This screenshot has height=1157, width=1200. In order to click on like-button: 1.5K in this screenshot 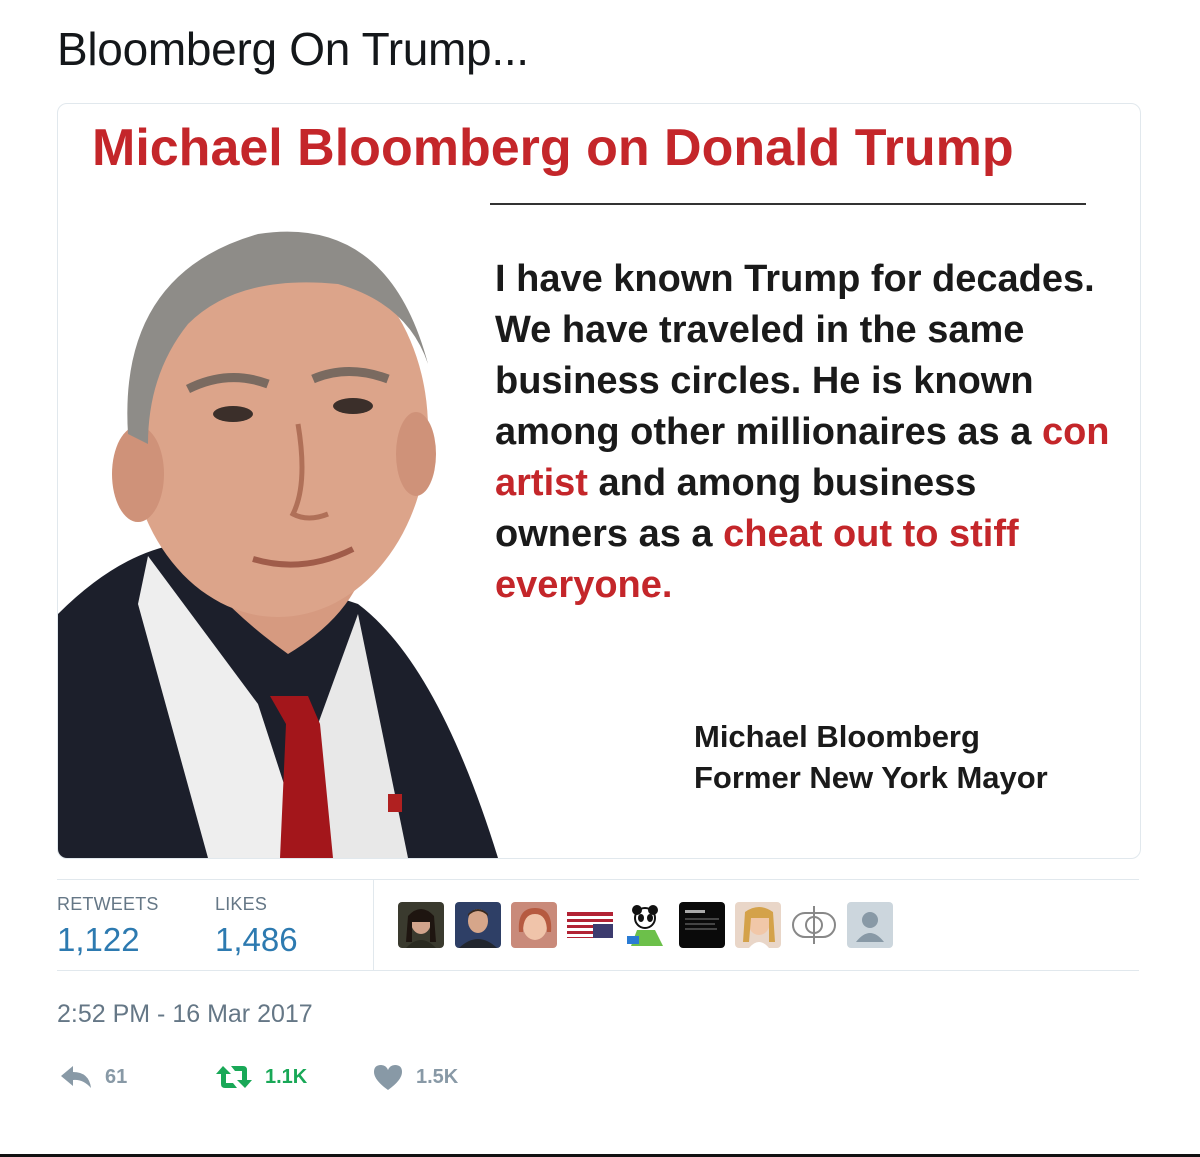, I will do `click(415, 1077)`.